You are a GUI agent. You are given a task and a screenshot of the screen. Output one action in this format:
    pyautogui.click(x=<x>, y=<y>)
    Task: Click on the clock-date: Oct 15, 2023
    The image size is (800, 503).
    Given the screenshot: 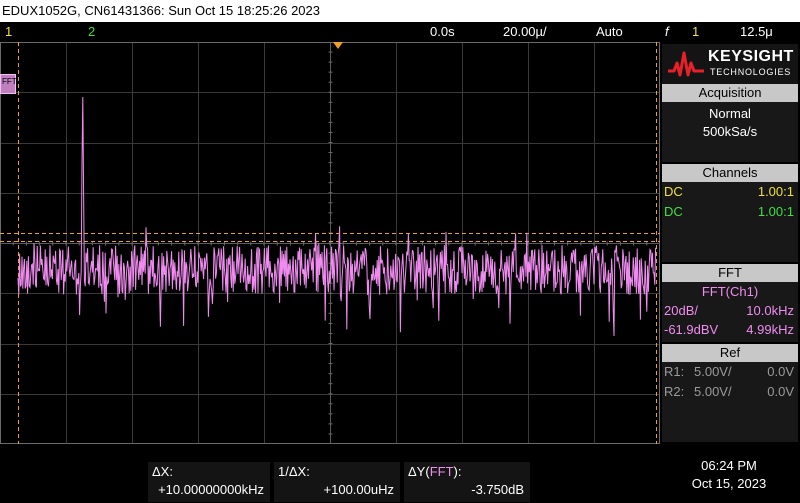 What is the action you would take?
    pyautogui.click(x=729, y=483)
    